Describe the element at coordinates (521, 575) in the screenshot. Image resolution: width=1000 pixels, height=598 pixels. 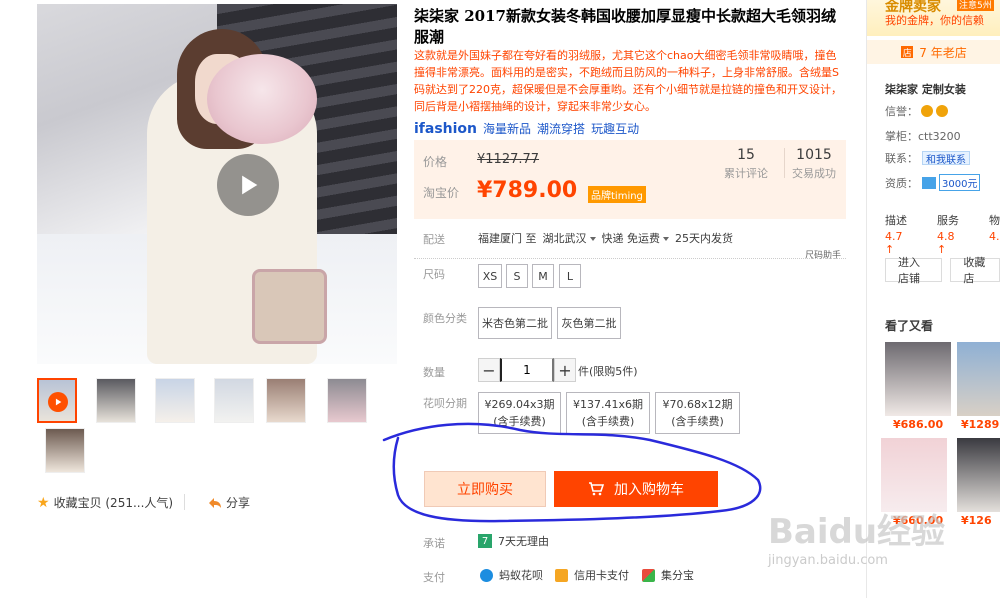
I see `payment-method-label: 蚂蚁花呗` at that location.